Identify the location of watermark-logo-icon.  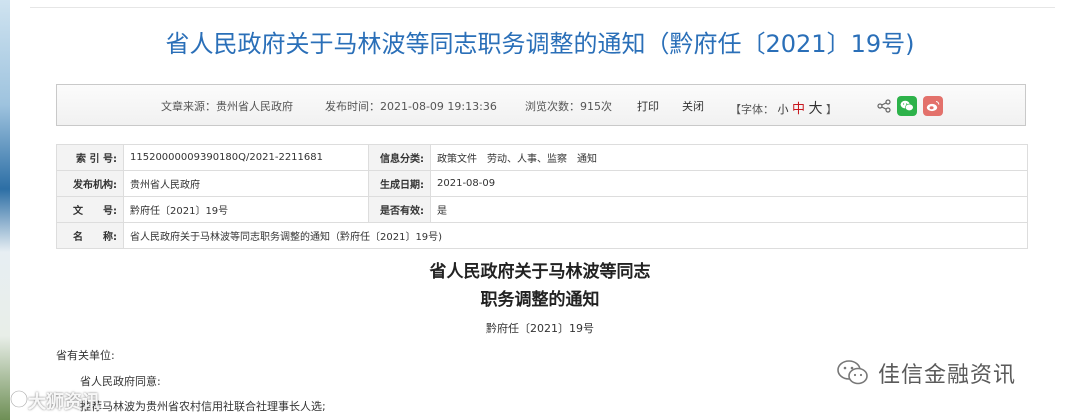
(19, 399).